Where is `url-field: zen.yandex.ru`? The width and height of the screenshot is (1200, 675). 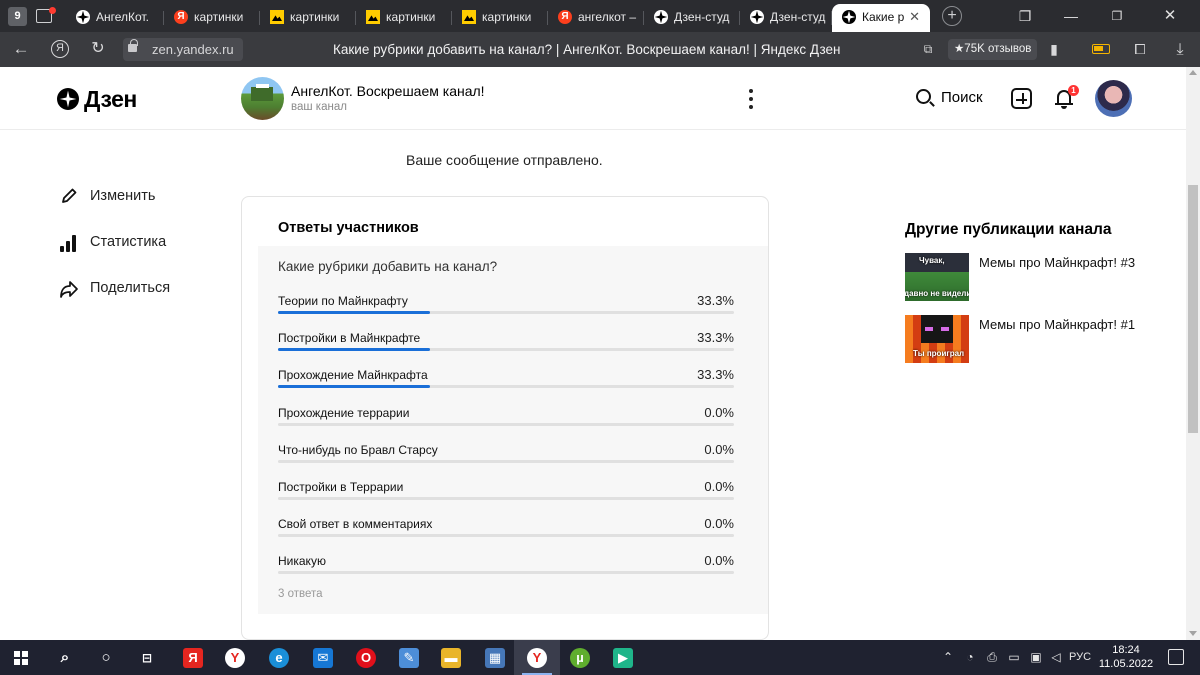
url-field: zen.yandex.ru is located at coordinates (183, 49).